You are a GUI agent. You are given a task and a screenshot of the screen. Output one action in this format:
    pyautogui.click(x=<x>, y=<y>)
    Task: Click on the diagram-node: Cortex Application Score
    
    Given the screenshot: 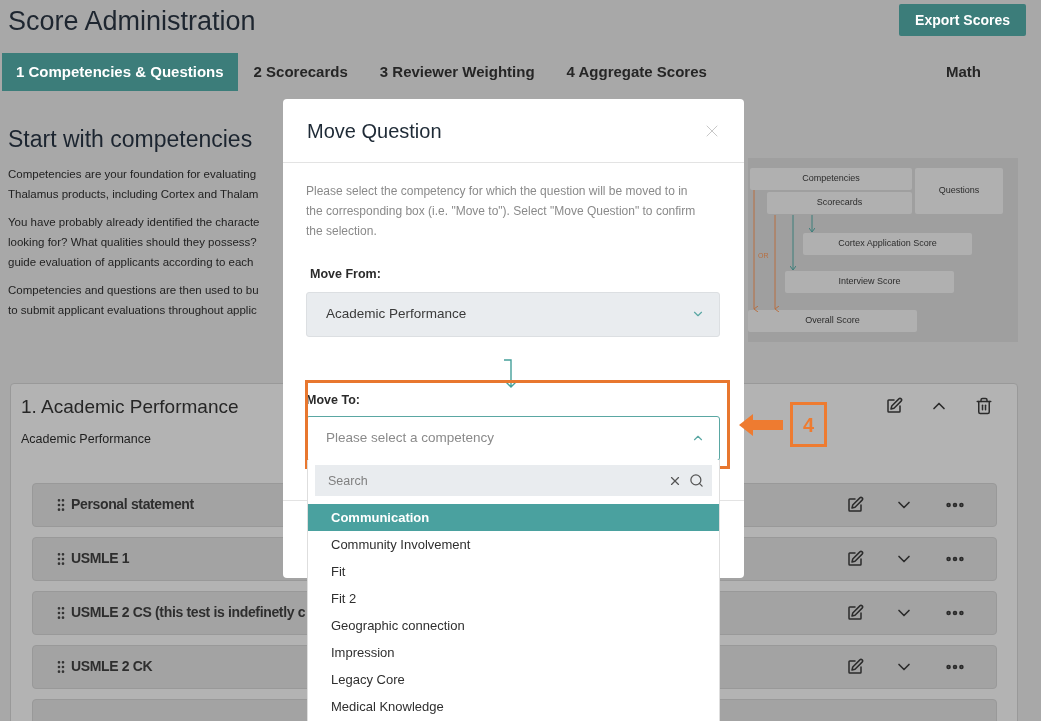 What is the action you would take?
    pyautogui.click(x=887, y=244)
    